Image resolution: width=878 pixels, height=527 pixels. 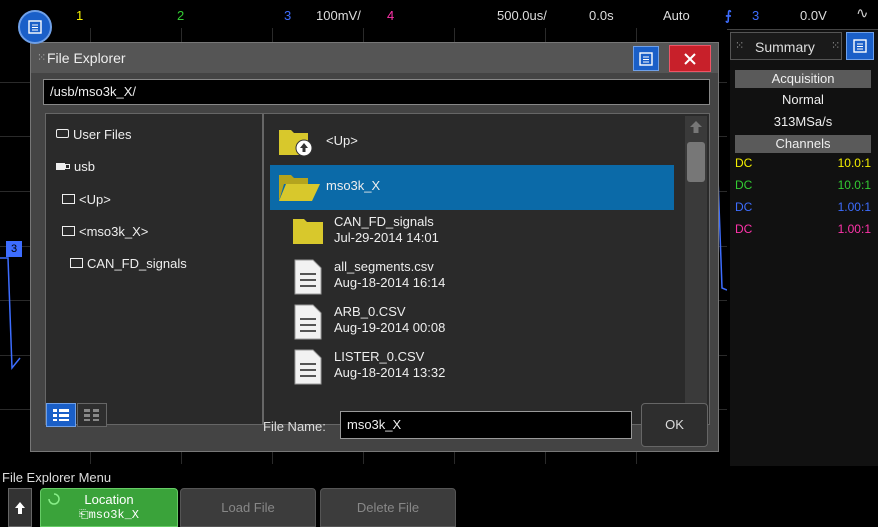 What do you see at coordinates (601, 15) in the screenshot?
I see `delay: 0.0s` at bounding box center [601, 15].